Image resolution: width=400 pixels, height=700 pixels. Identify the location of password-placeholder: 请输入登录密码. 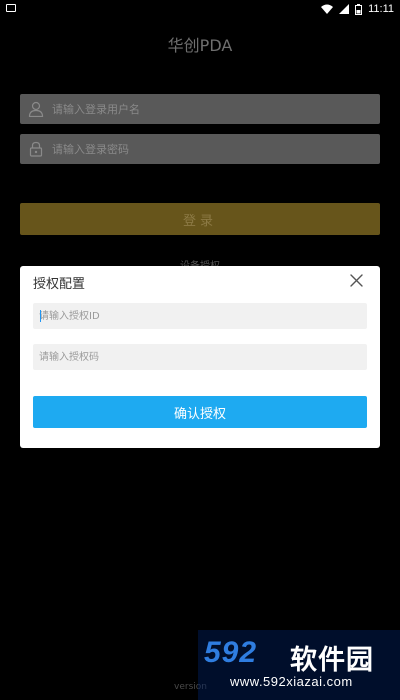
(90, 149).